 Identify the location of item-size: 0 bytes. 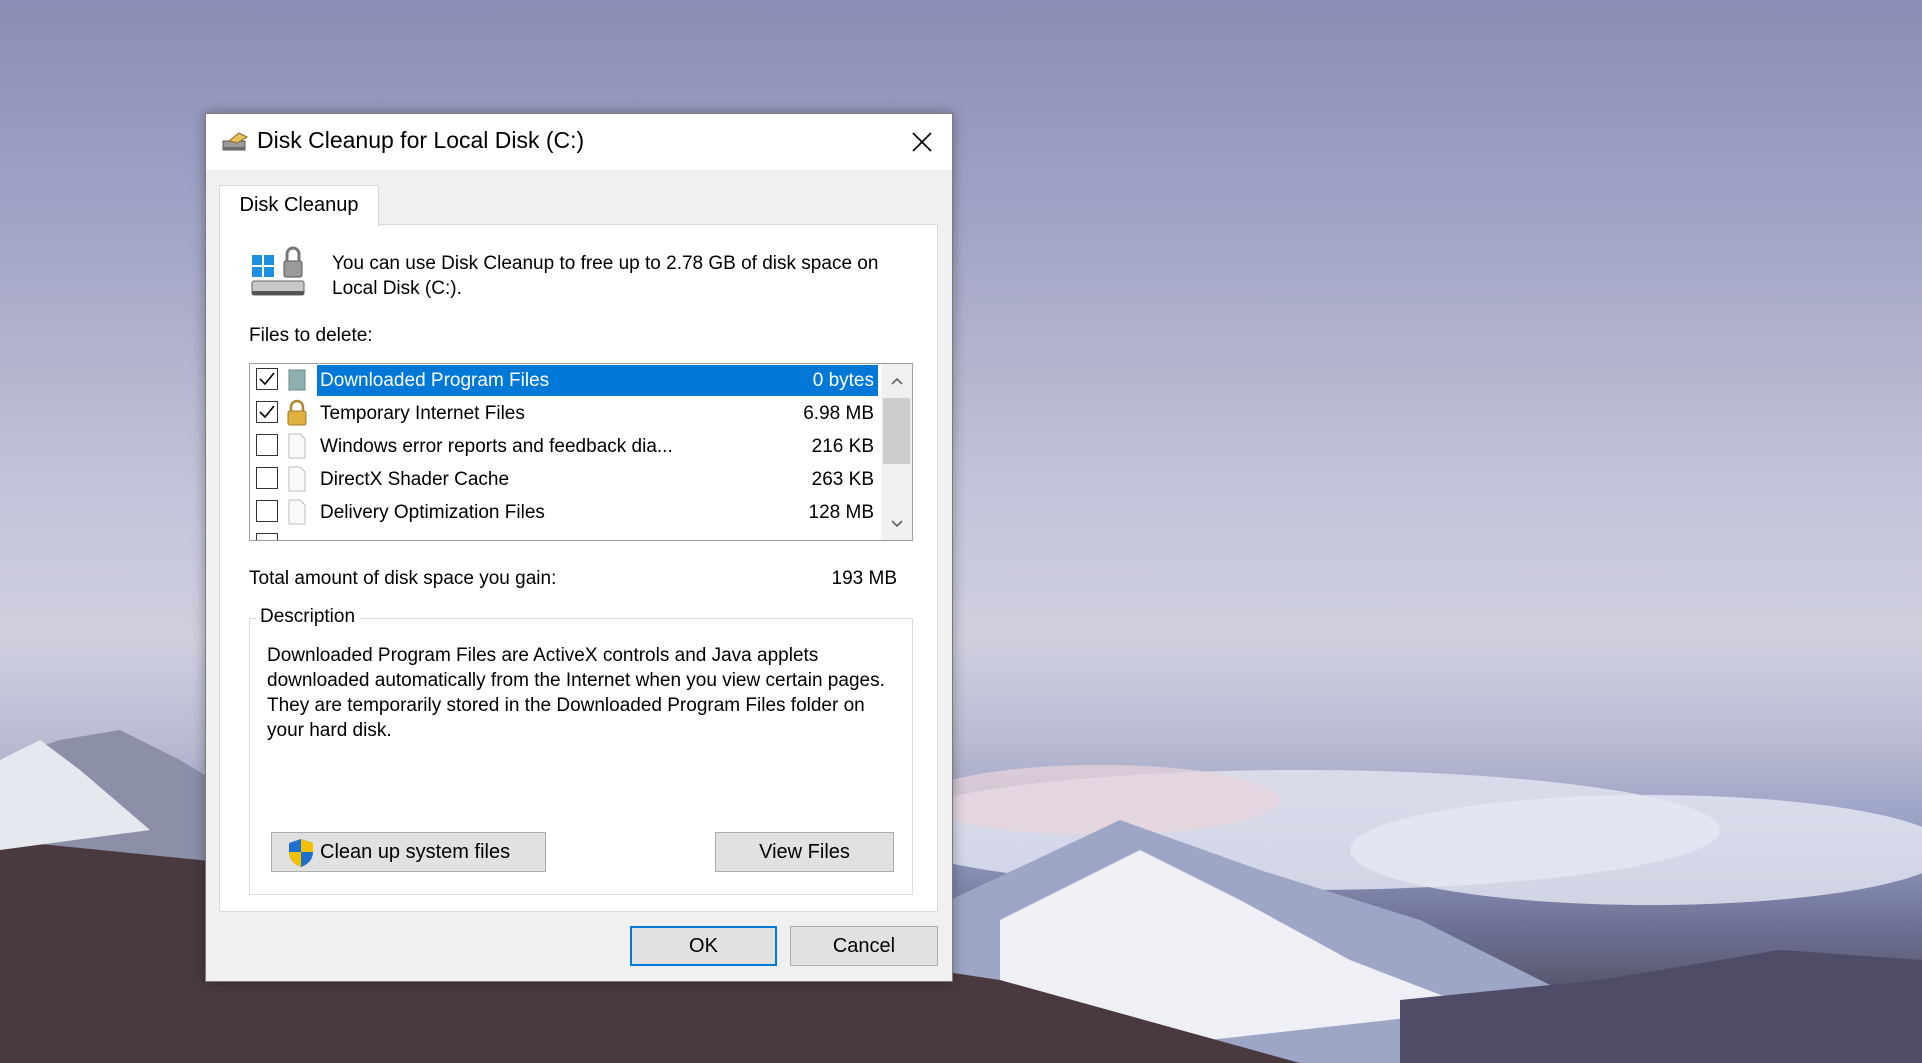
(843, 380).